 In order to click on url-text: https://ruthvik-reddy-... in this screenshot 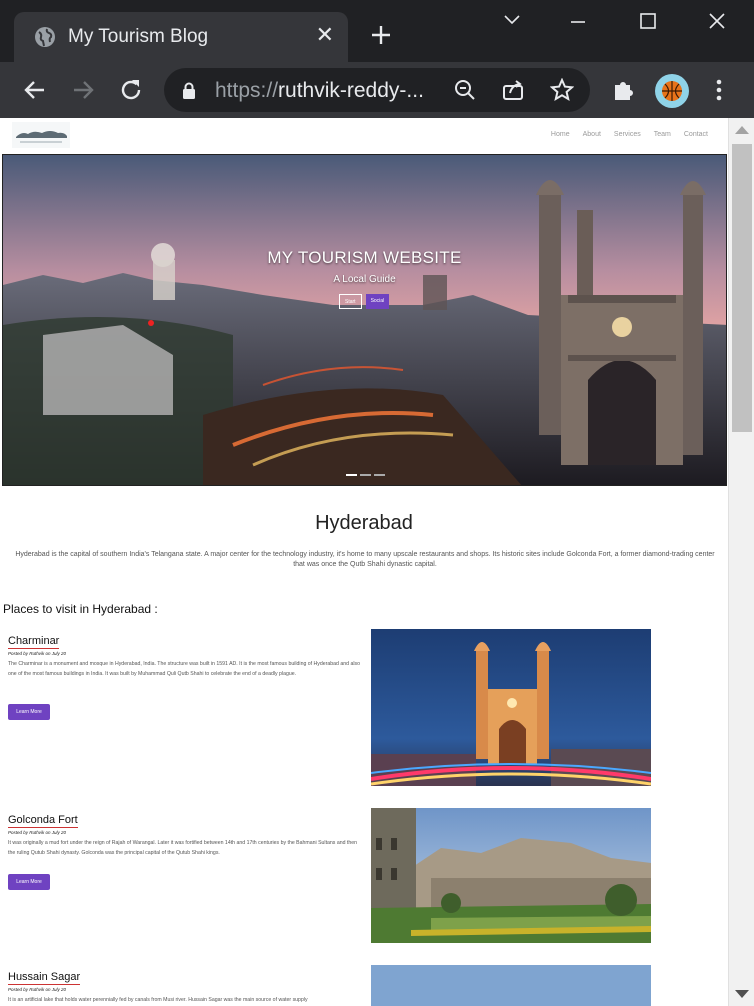, I will do `click(319, 91)`.